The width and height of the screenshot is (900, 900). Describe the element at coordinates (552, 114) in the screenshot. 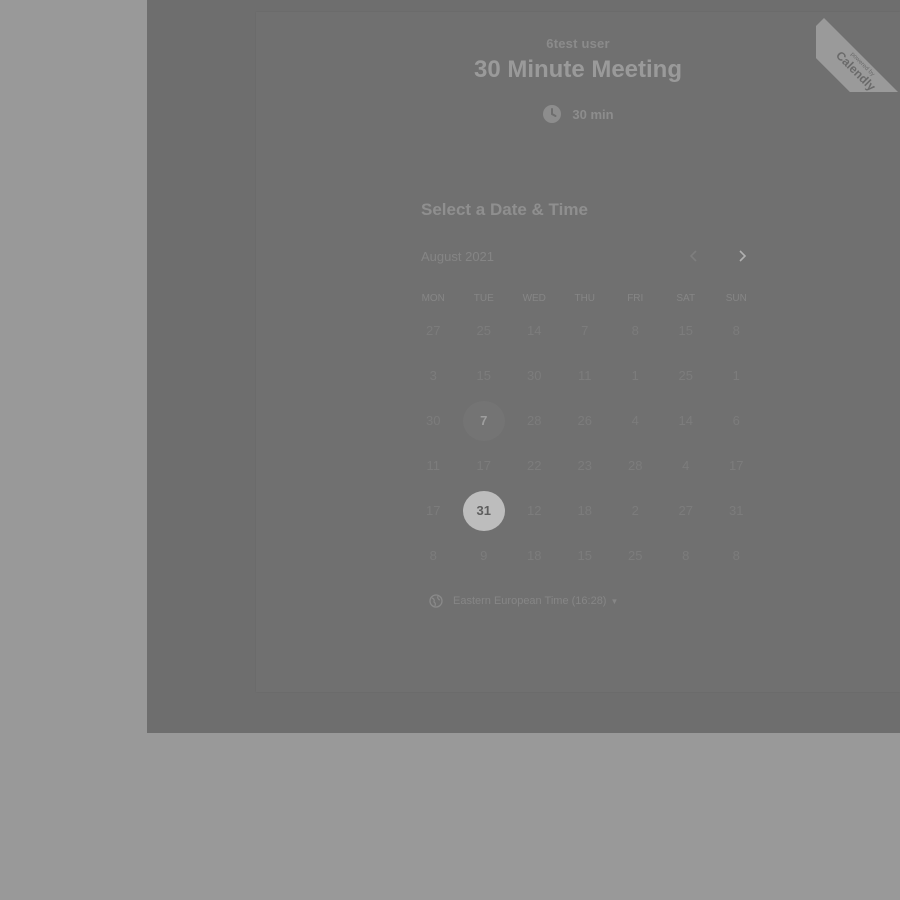

I see `clock-icon` at that location.